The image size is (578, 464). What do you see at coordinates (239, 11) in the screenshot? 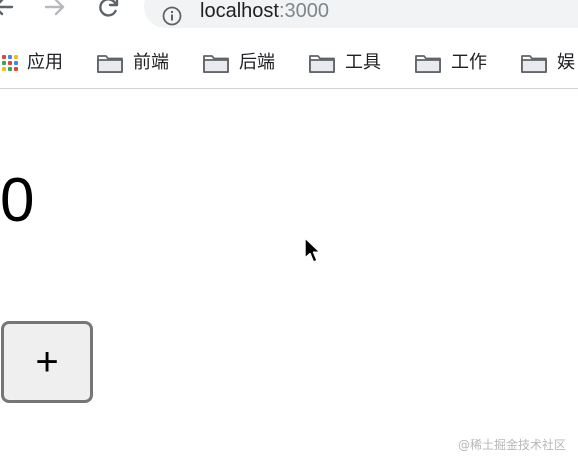
I see `url-host: localhost` at bounding box center [239, 11].